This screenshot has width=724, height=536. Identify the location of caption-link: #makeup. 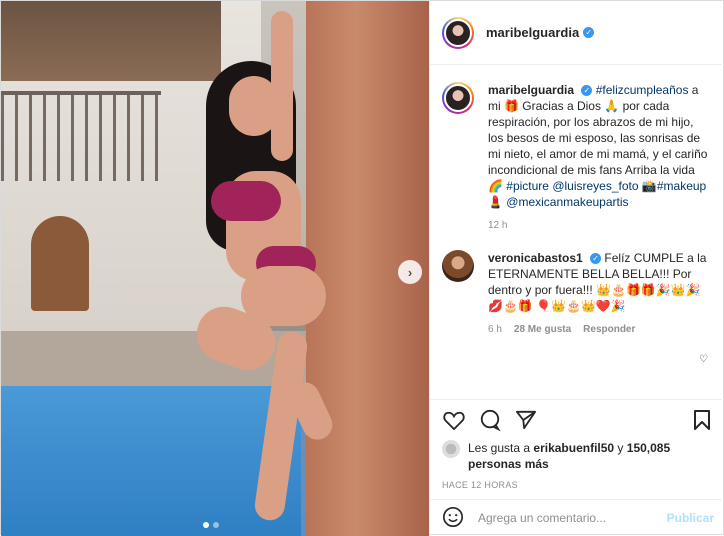
(681, 186).